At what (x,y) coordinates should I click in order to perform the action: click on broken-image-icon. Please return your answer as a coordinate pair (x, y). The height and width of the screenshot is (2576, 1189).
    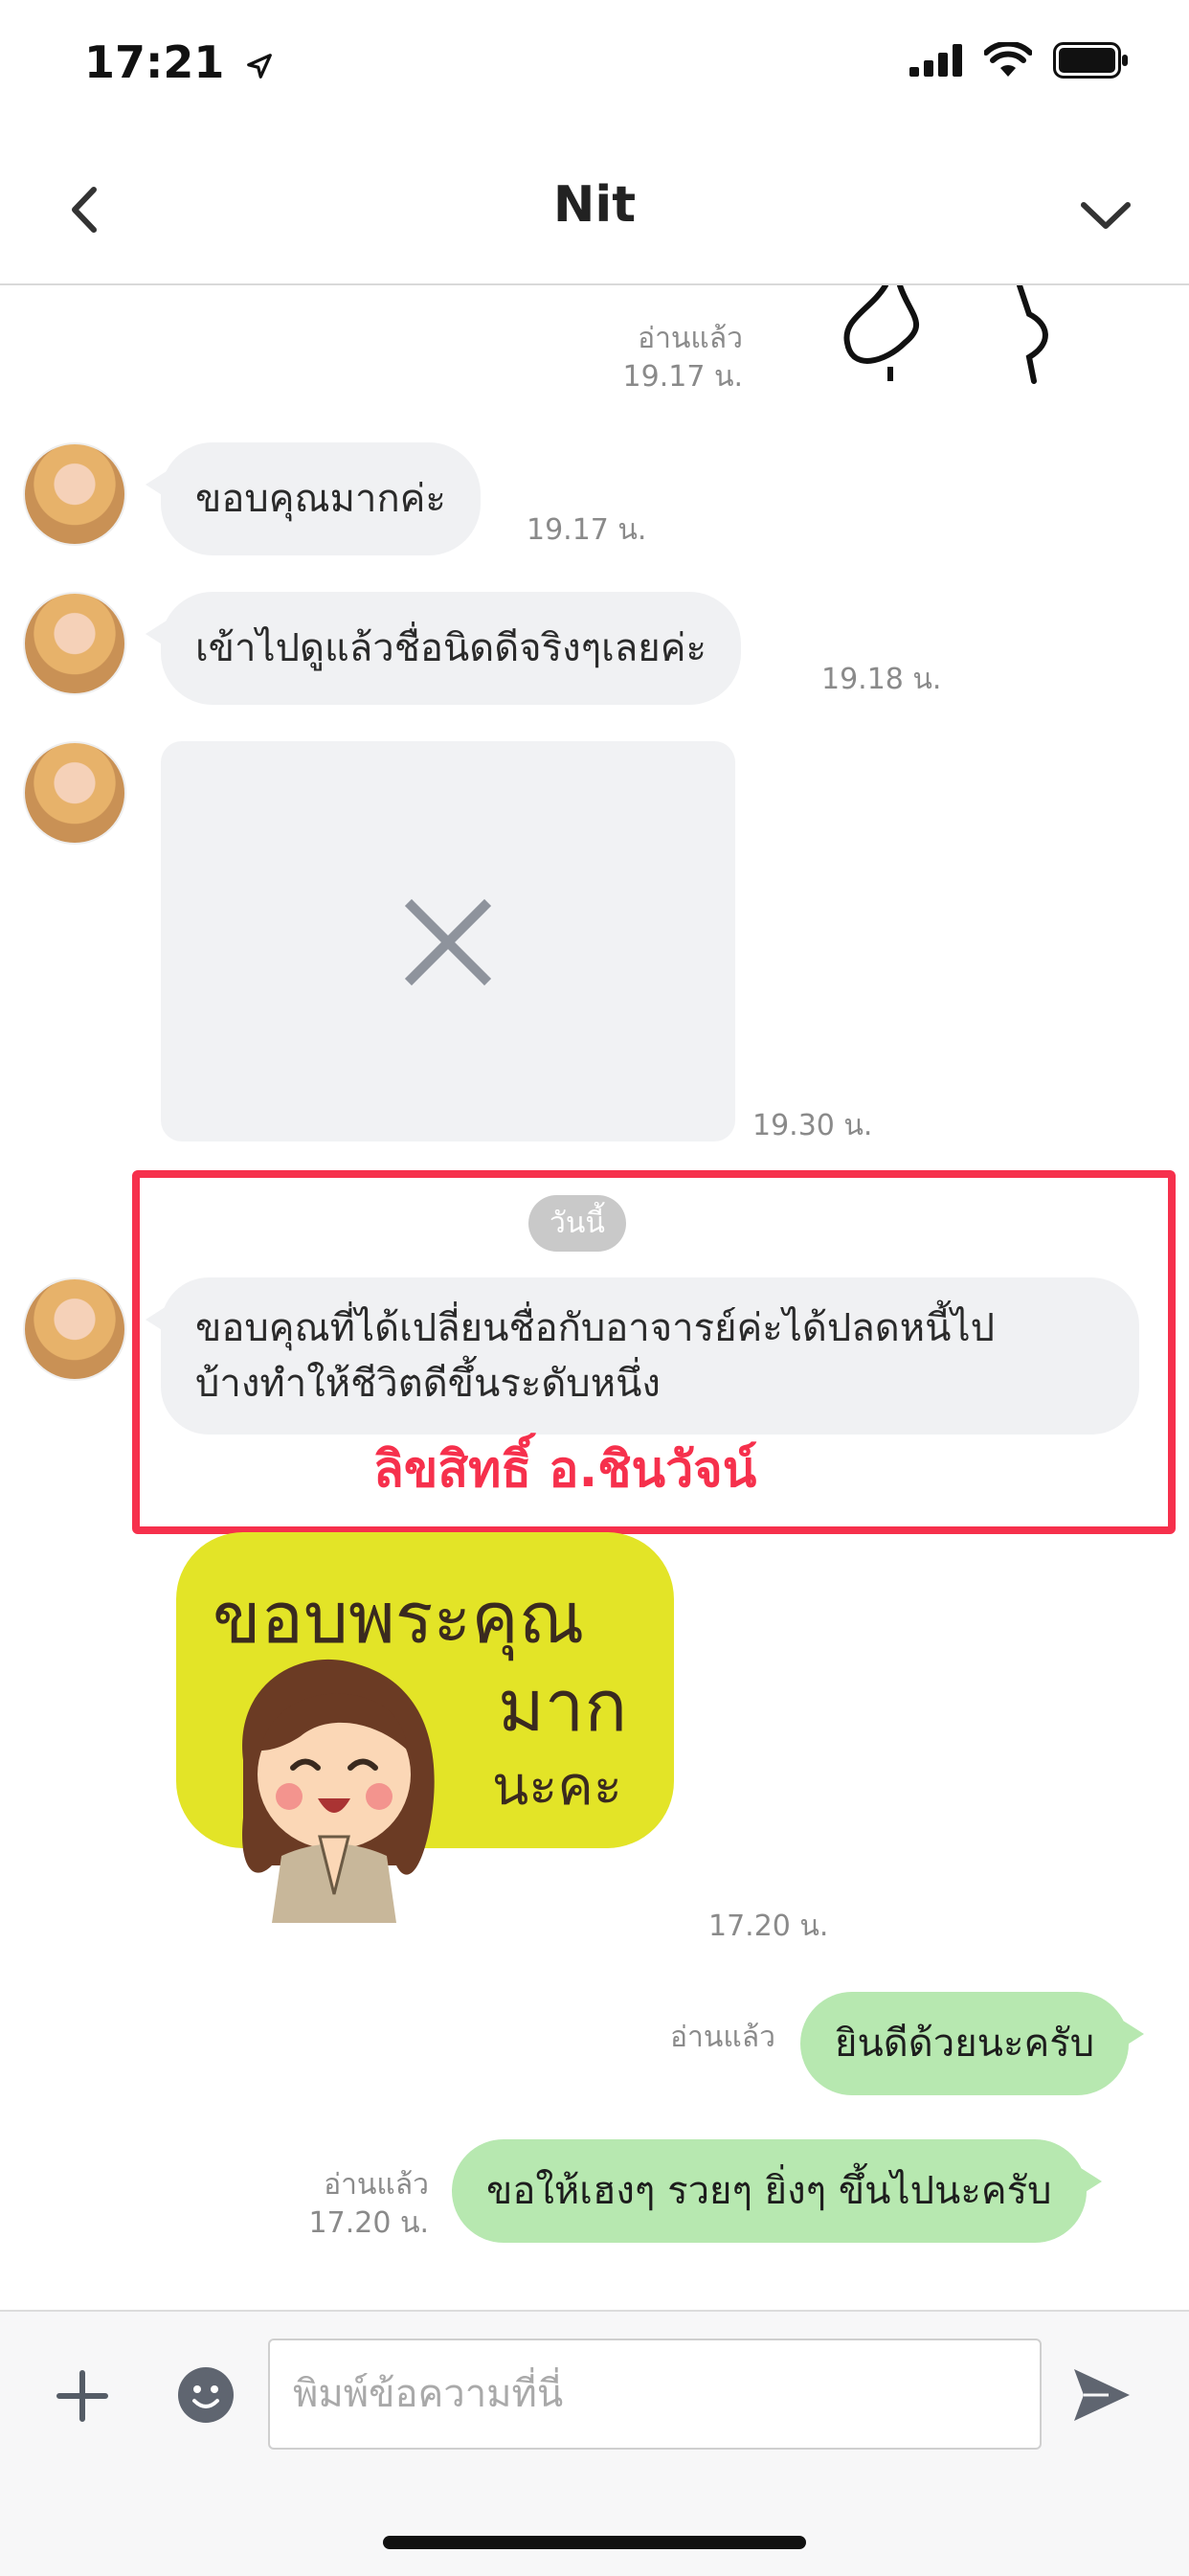
    Looking at the image, I should click on (448, 942).